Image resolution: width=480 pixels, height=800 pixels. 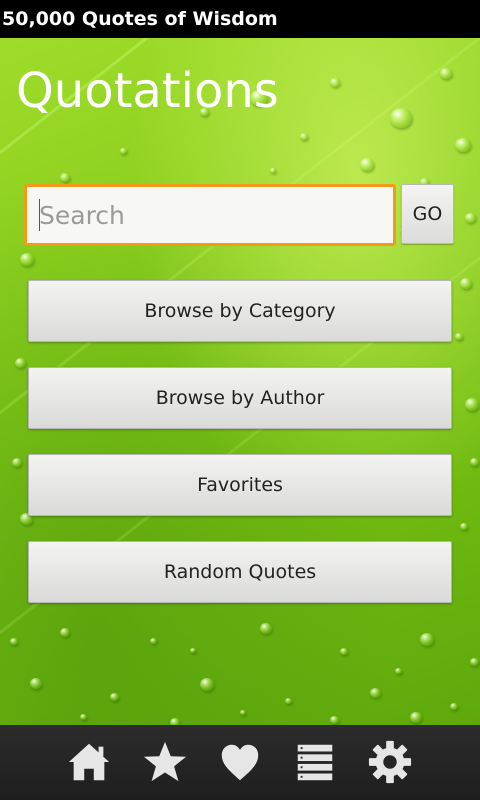 What do you see at coordinates (240, 572) in the screenshot?
I see `random-quotes-button: Random Quotes` at bounding box center [240, 572].